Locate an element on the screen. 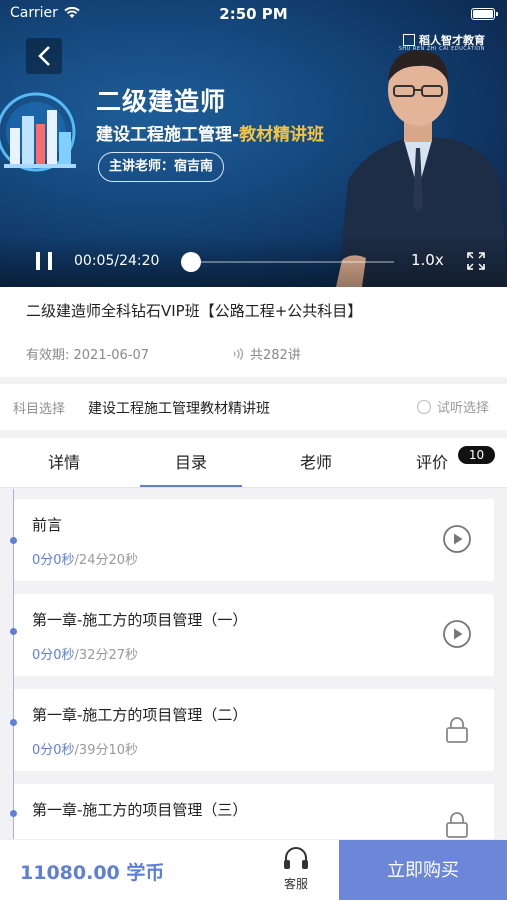 This screenshot has width=507, height=900. chevron-left-icon is located at coordinates (44, 56).